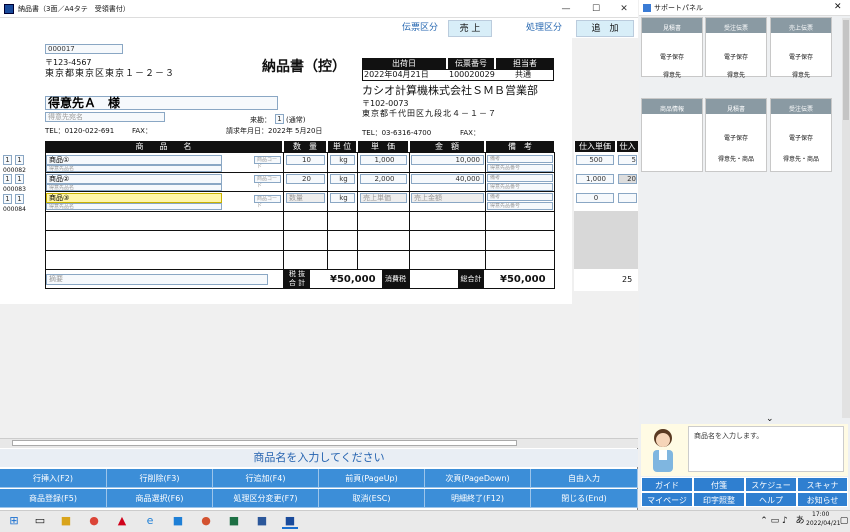 The image size is (850, 532). Describe the element at coordinates (264, 443) in the screenshot. I see `scrollbar-thumb` at that location.